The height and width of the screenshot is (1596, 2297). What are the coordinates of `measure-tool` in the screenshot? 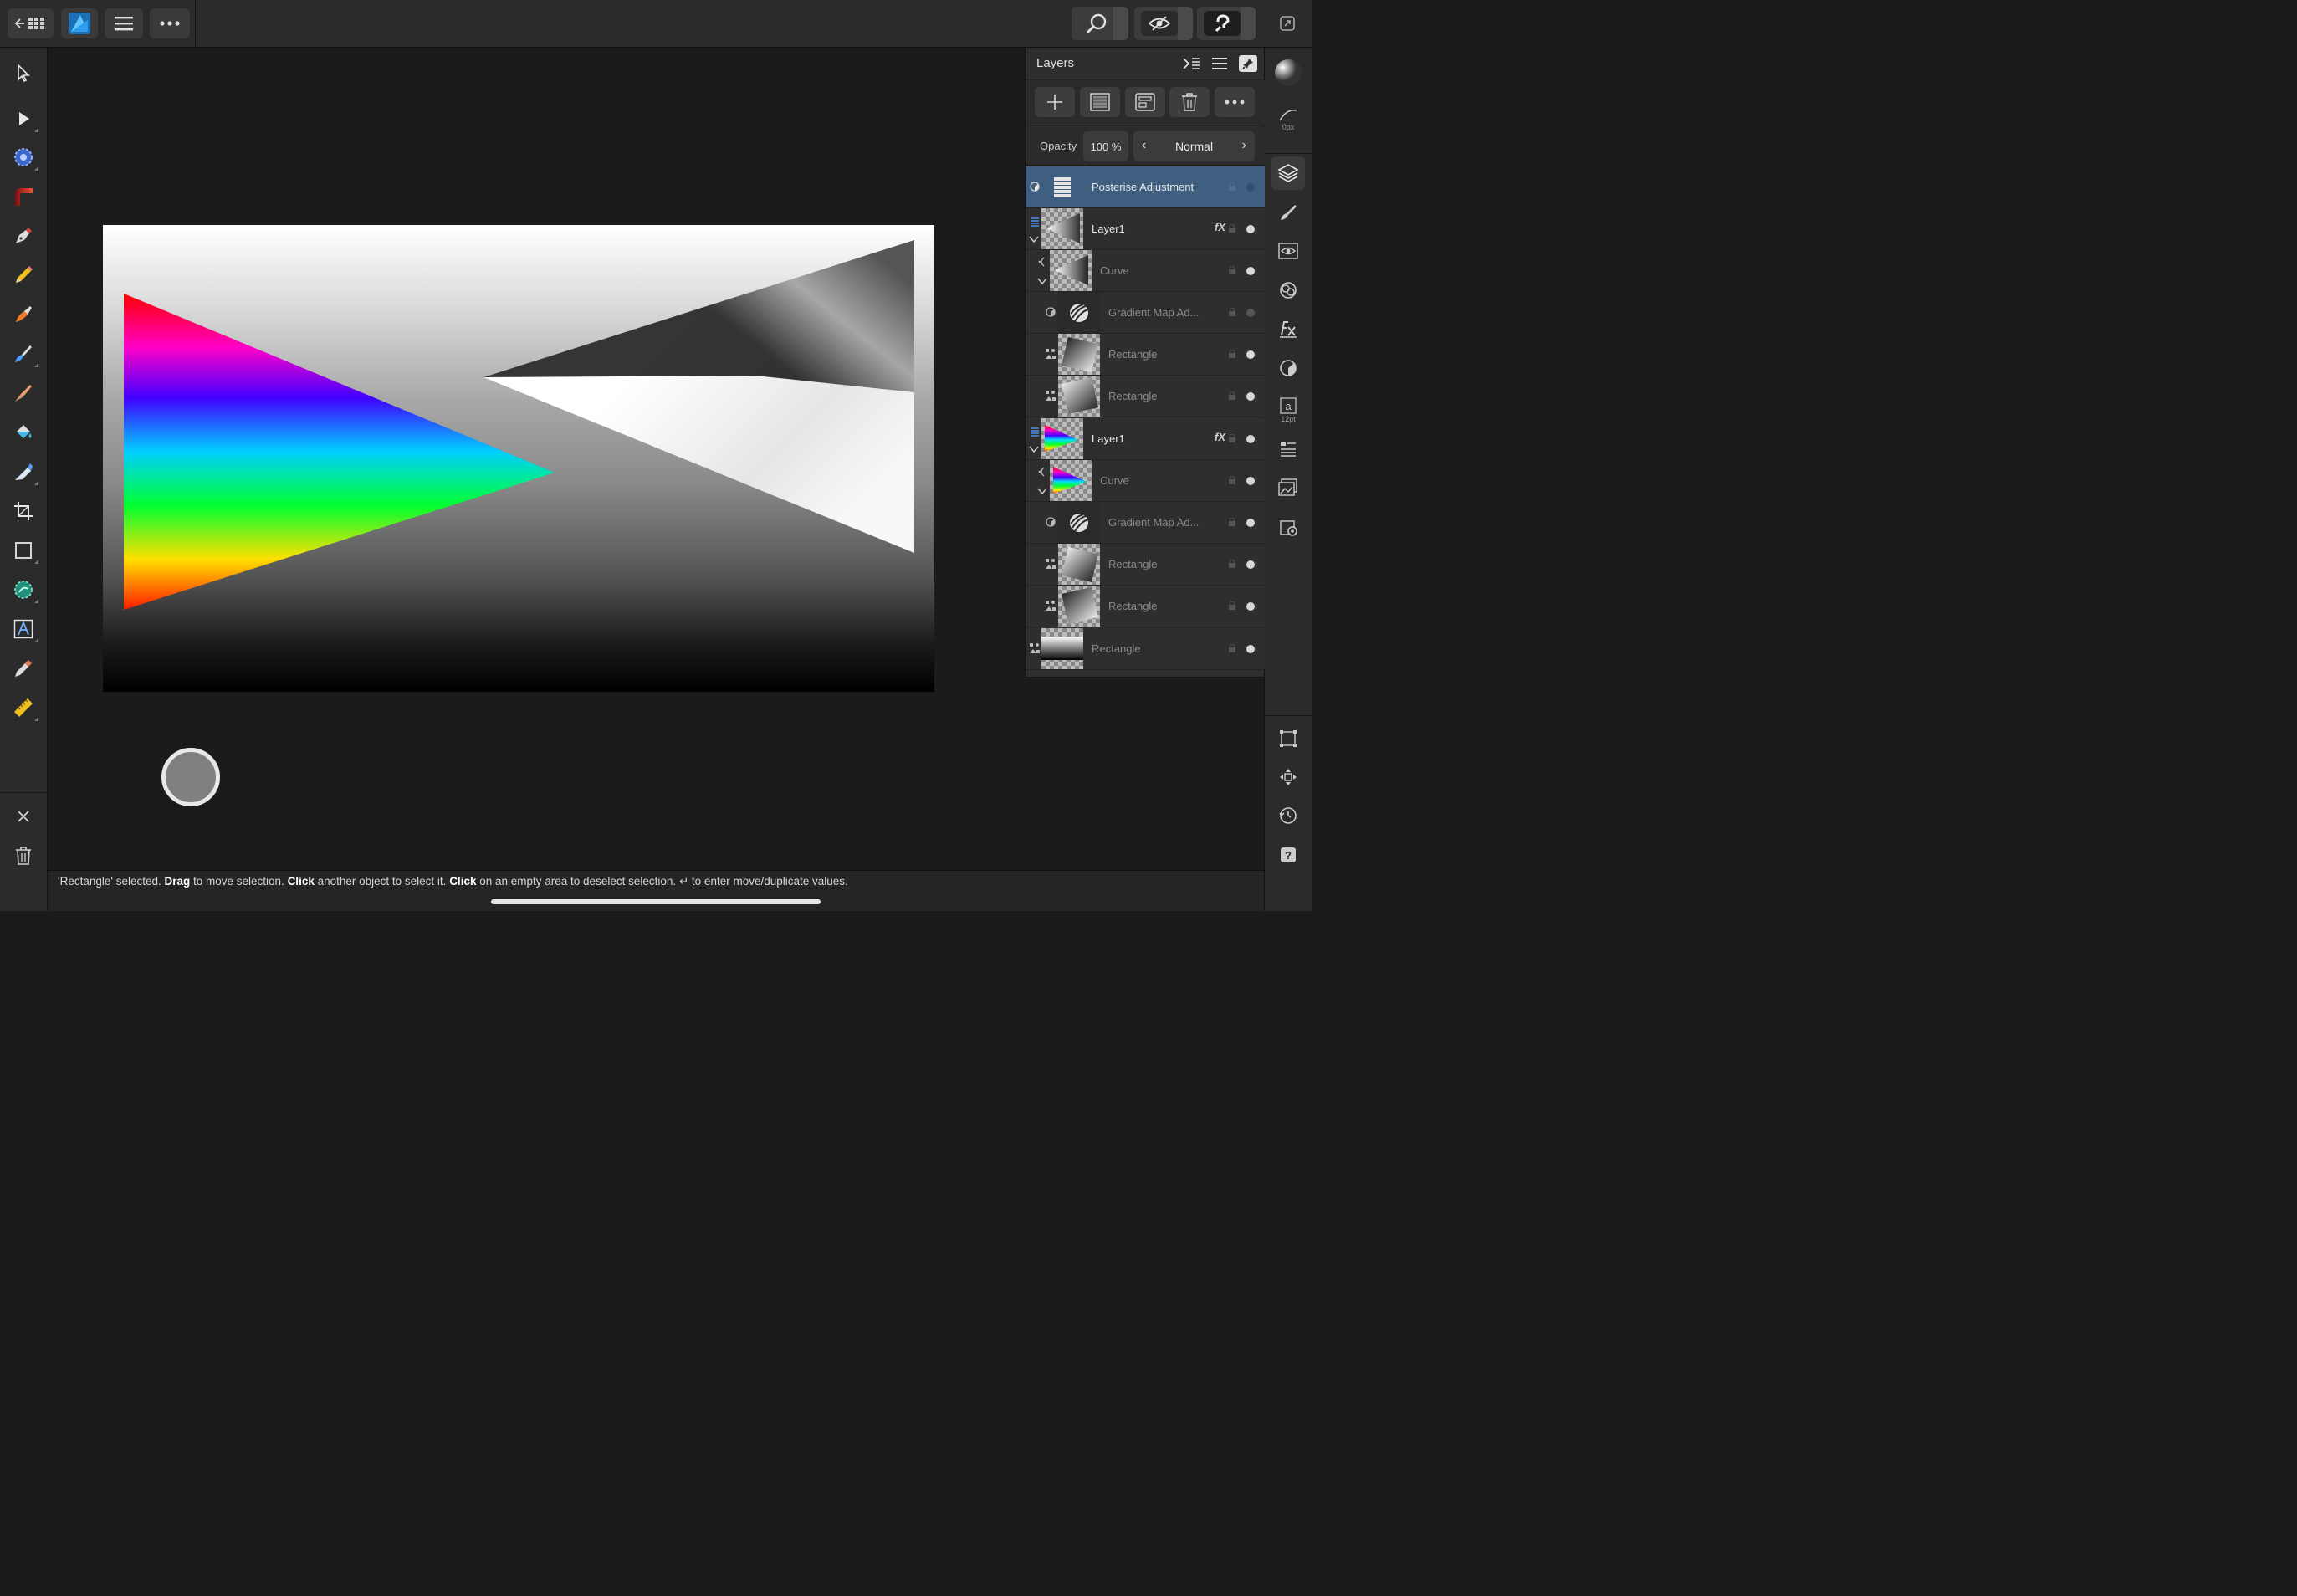 It's located at (23, 708).